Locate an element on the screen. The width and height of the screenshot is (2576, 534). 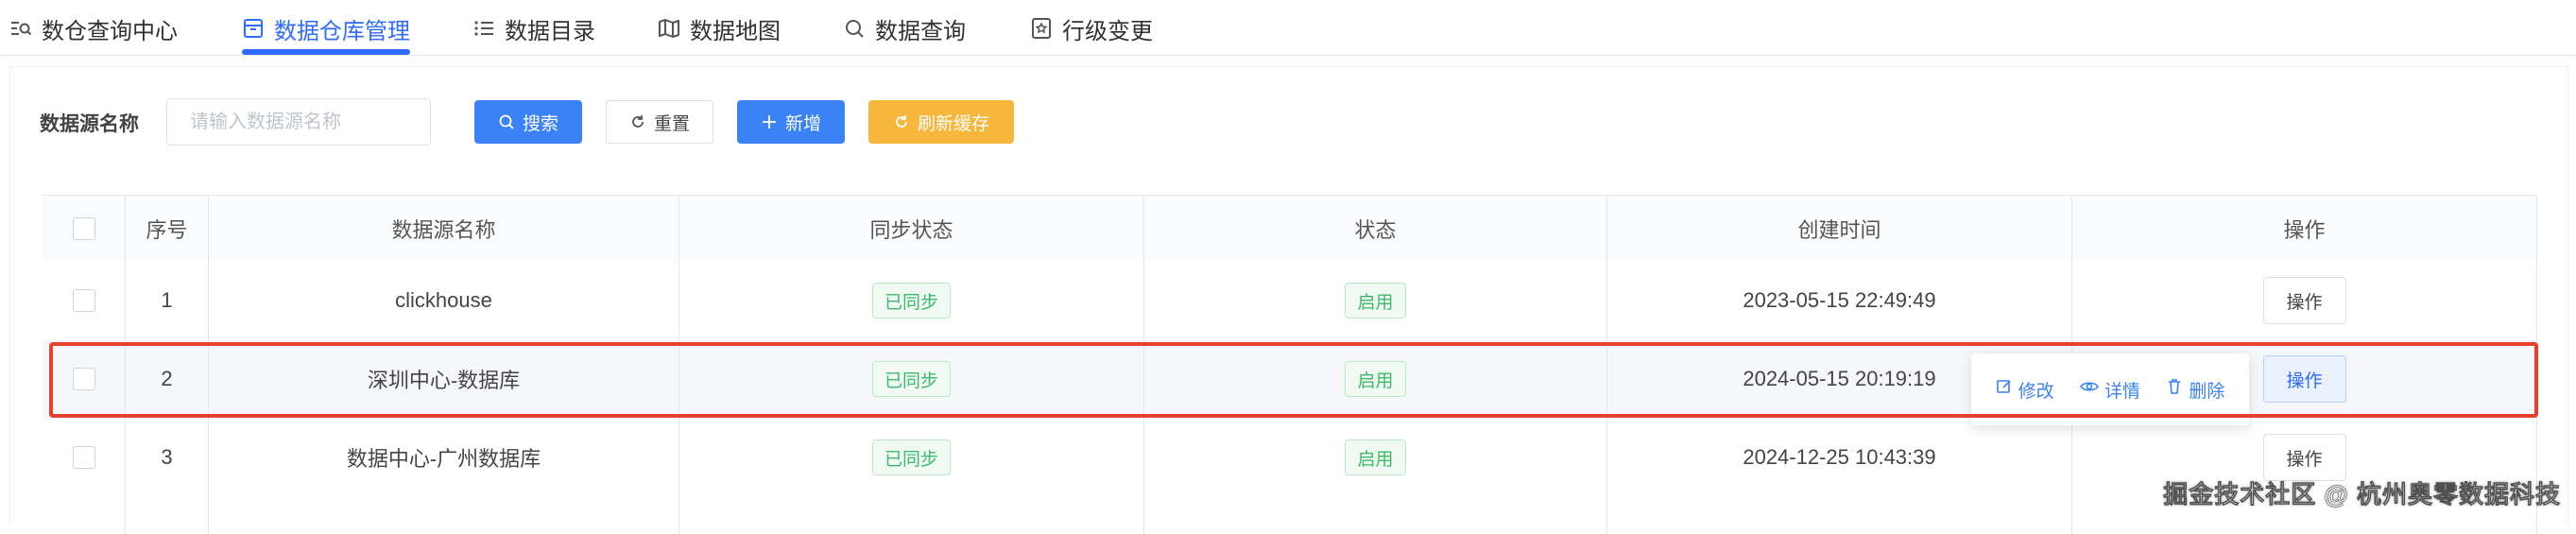
column-header: 创建时间 is located at coordinates (1839, 229).